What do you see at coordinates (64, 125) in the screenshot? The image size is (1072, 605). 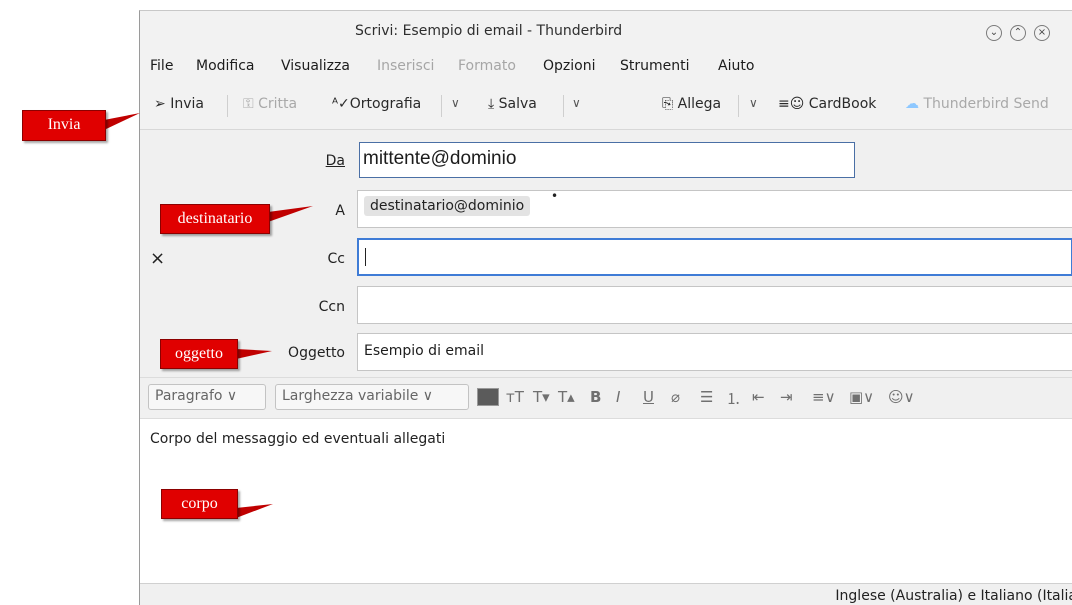 I see `callout-send: Invia` at bounding box center [64, 125].